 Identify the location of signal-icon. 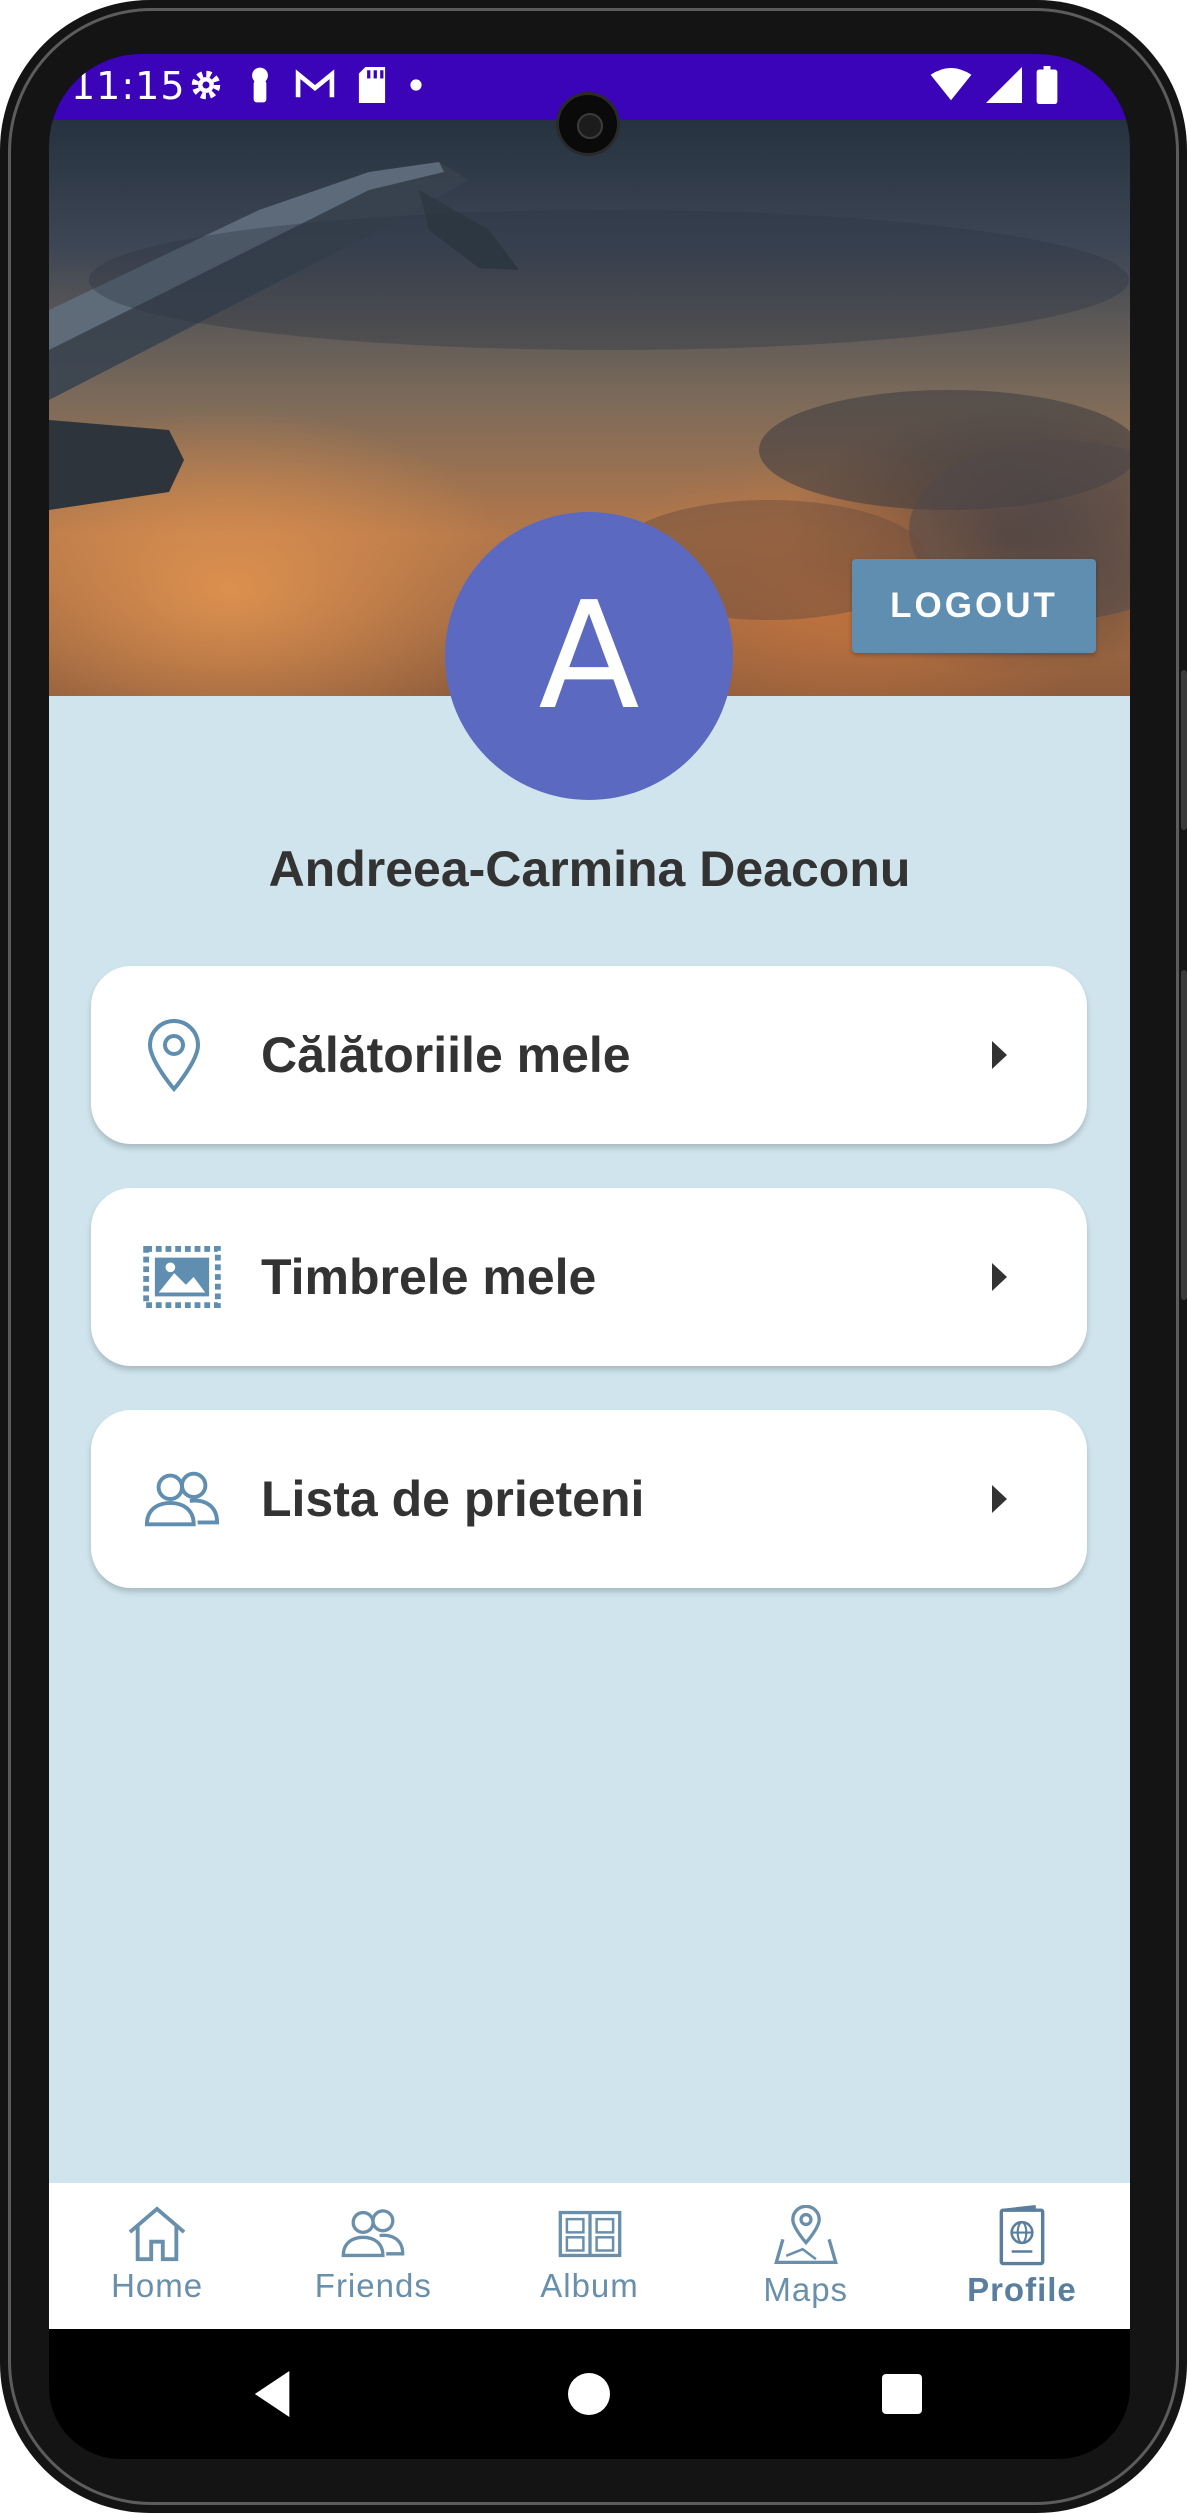
(1004, 85).